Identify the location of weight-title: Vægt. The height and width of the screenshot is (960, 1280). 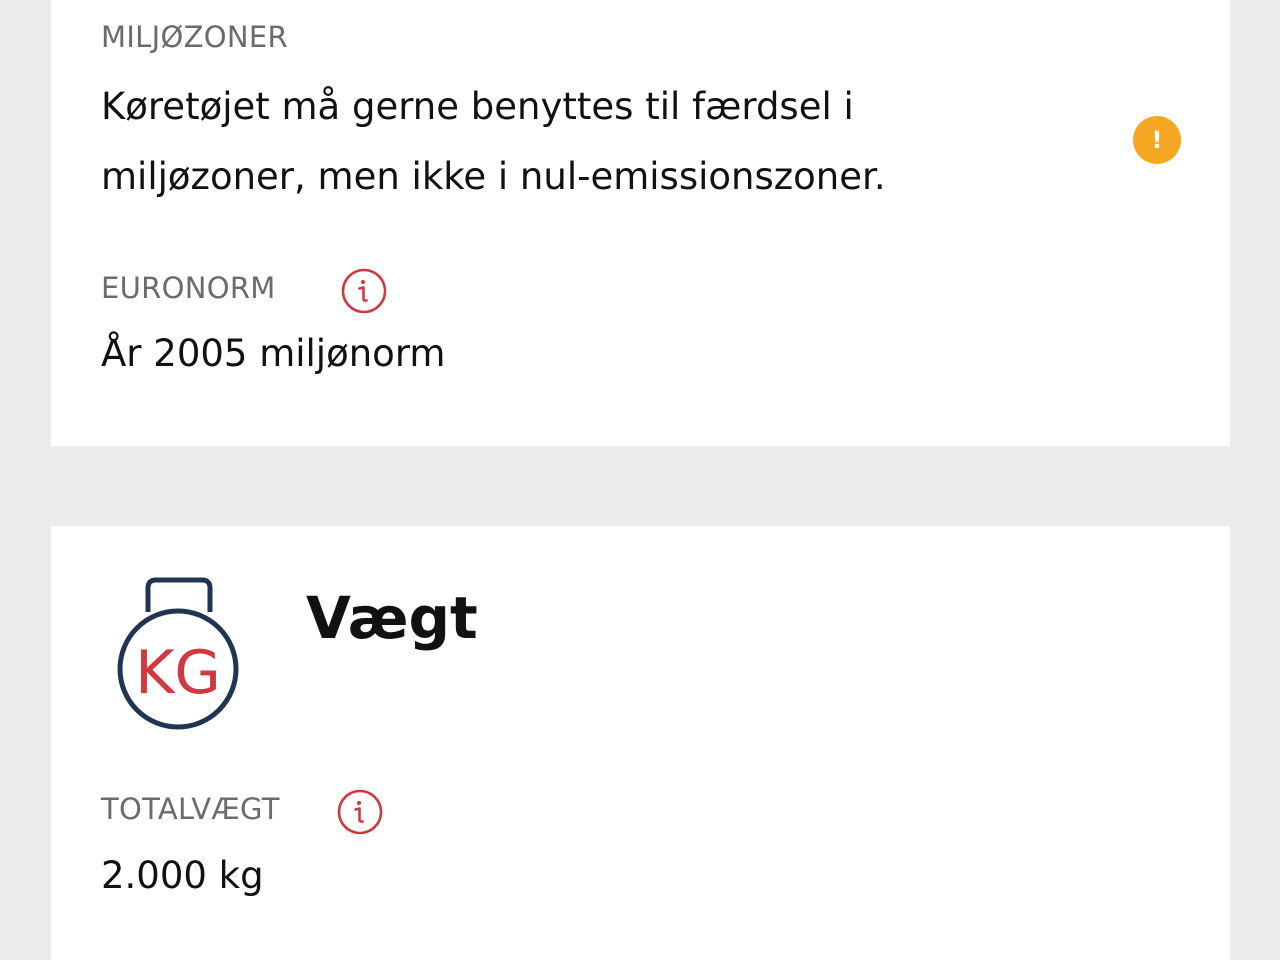
(392, 618).